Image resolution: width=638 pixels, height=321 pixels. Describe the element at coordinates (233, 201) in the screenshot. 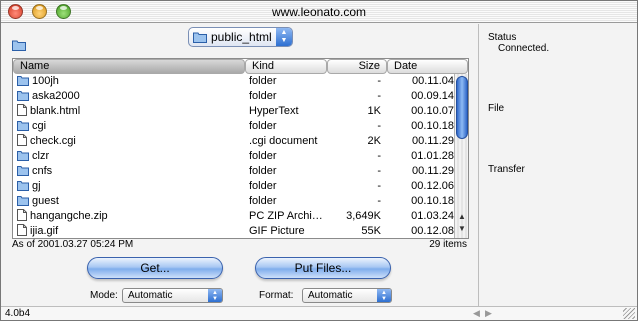

I see `file-row: guest folder -00.10.18` at that location.